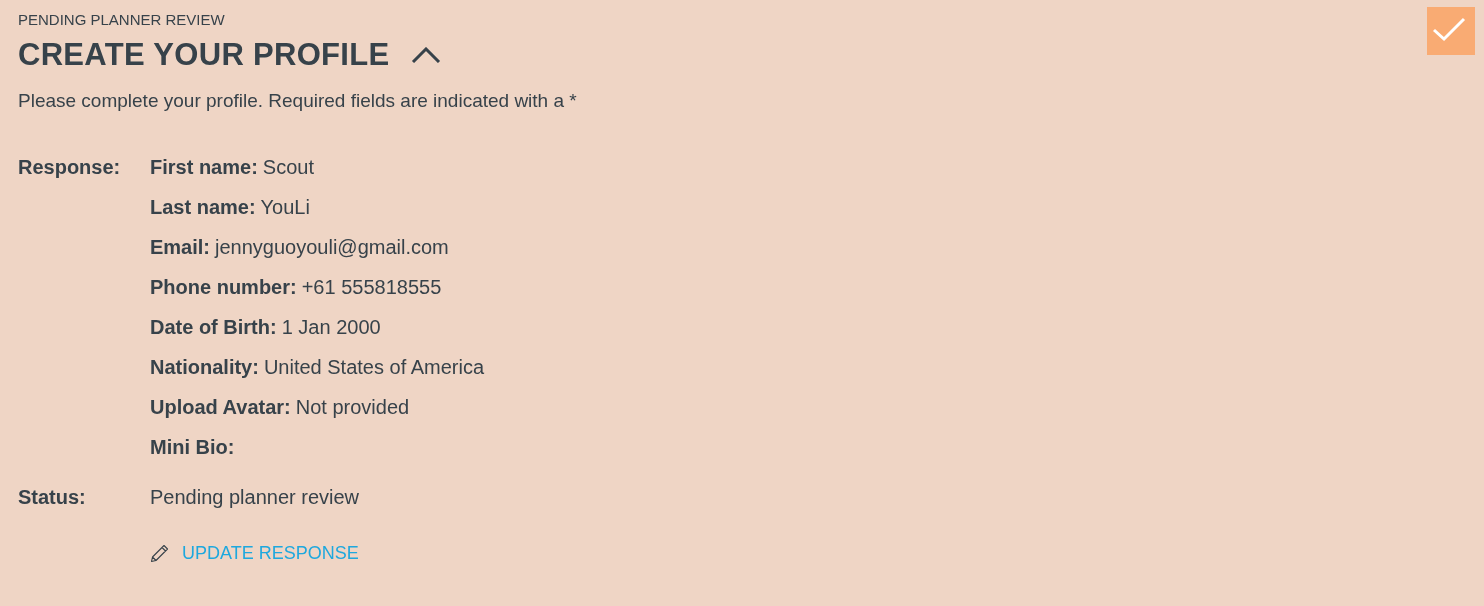 The height and width of the screenshot is (606, 1484). What do you see at coordinates (255, 497) in the screenshot?
I see `status-value: Pending planner review` at bounding box center [255, 497].